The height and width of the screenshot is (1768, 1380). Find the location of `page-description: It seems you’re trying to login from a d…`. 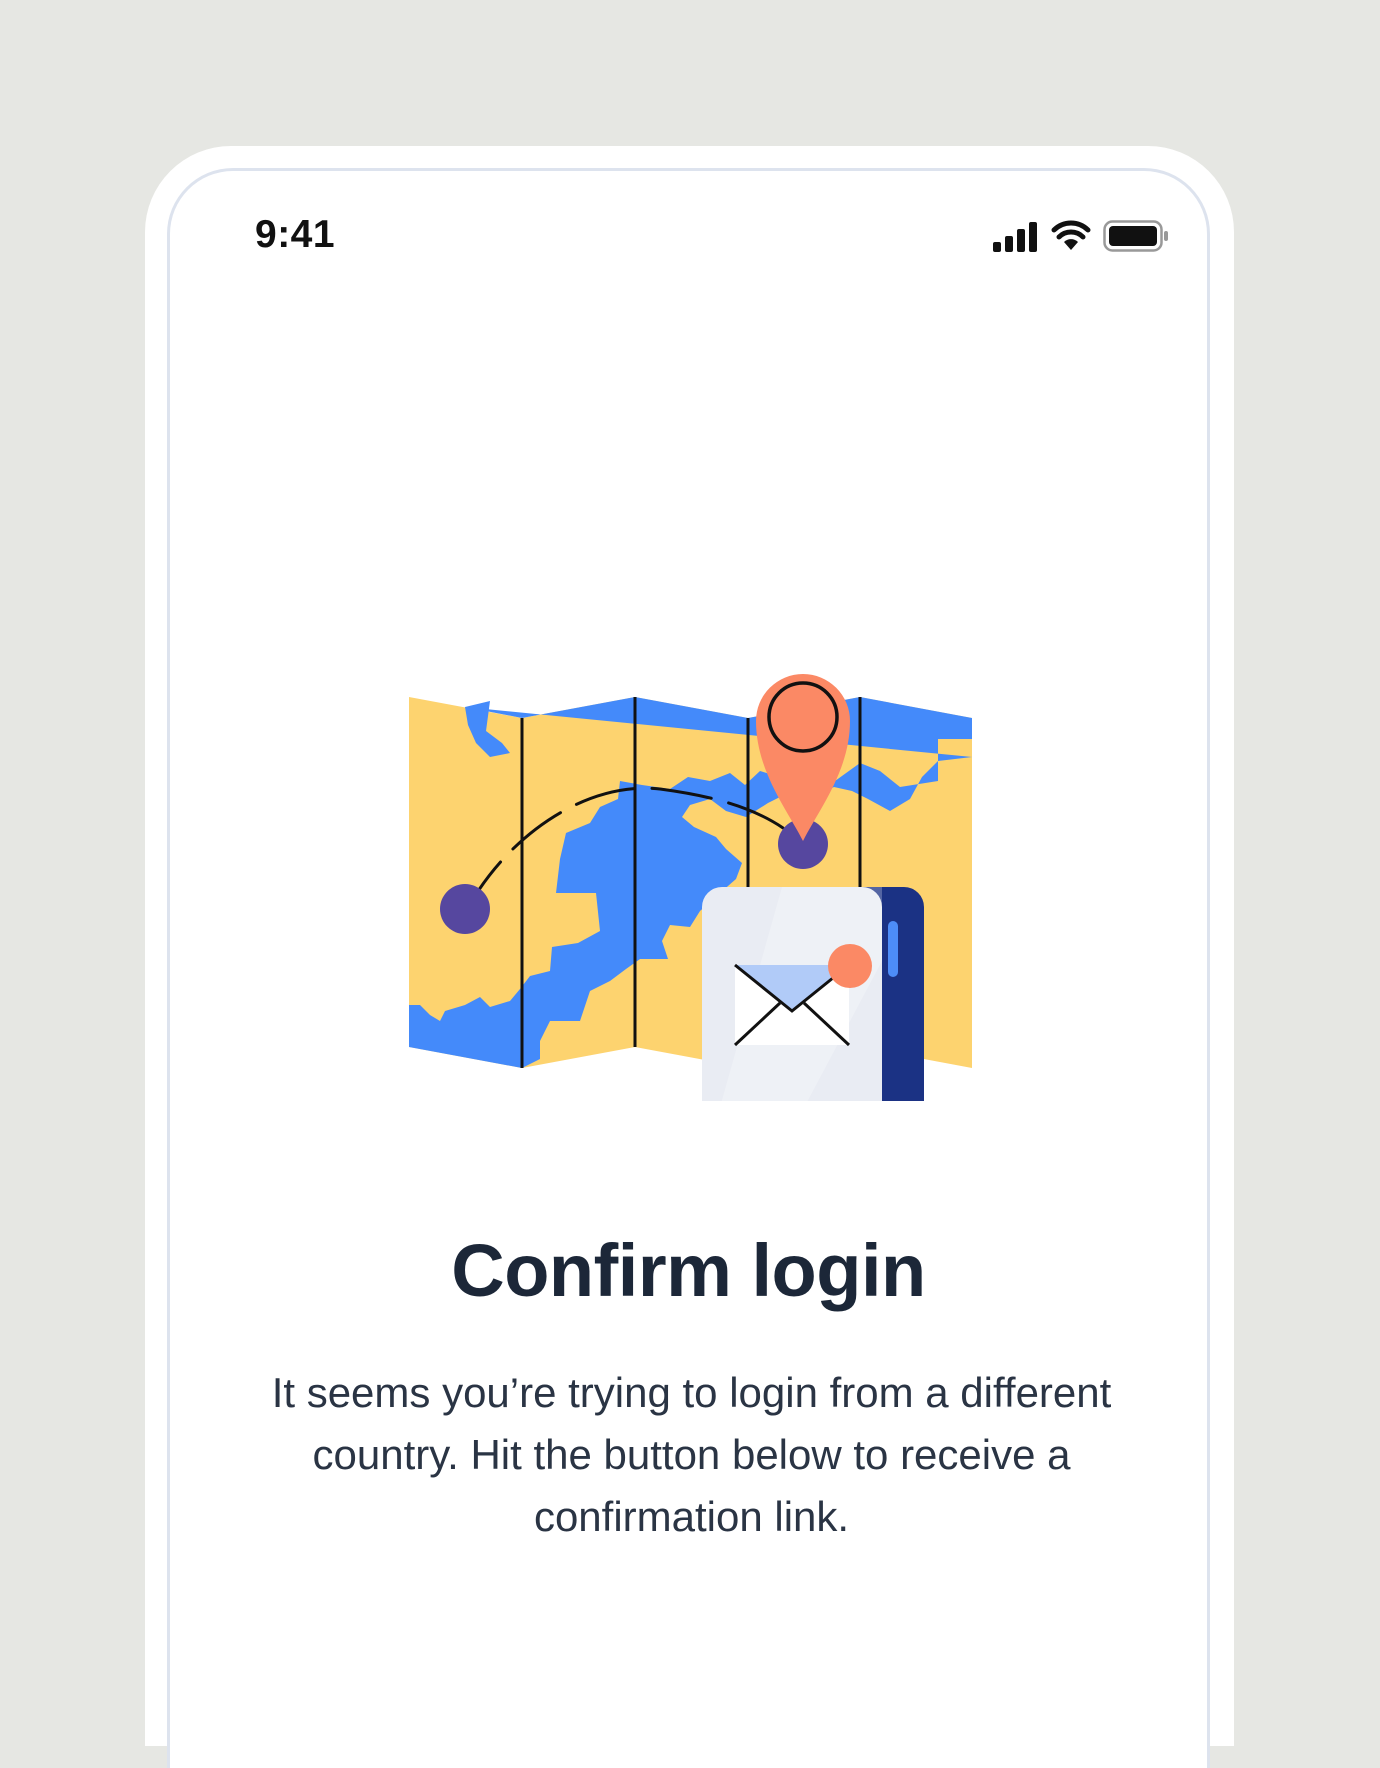

page-description: It seems you’re trying to login from a d… is located at coordinates (691, 1454).